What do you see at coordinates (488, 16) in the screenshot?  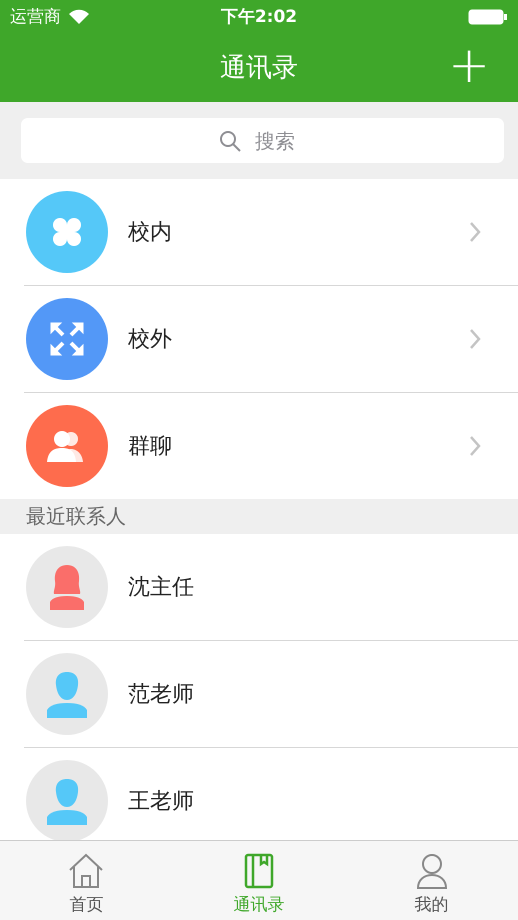 I see `battery-icon` at bounding box center [488, 16].